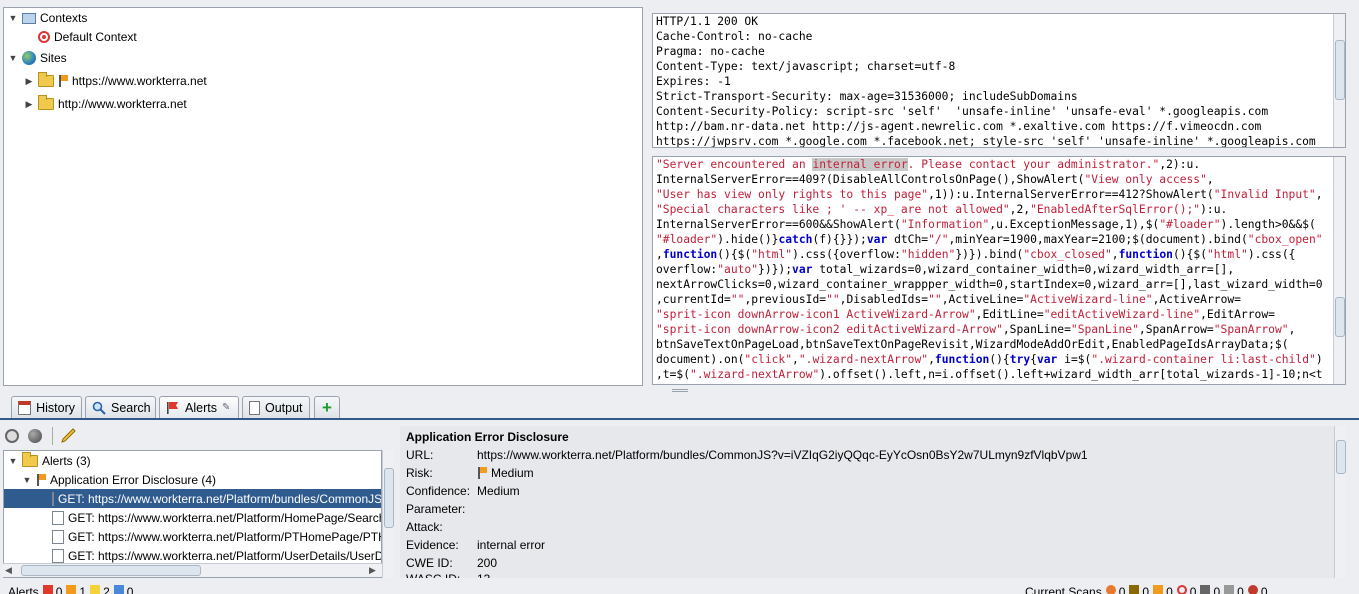 The width and height of the screenshot is (1359, 594). I want to click on tab-alerts: Alerts ✎, so click(199, 407).